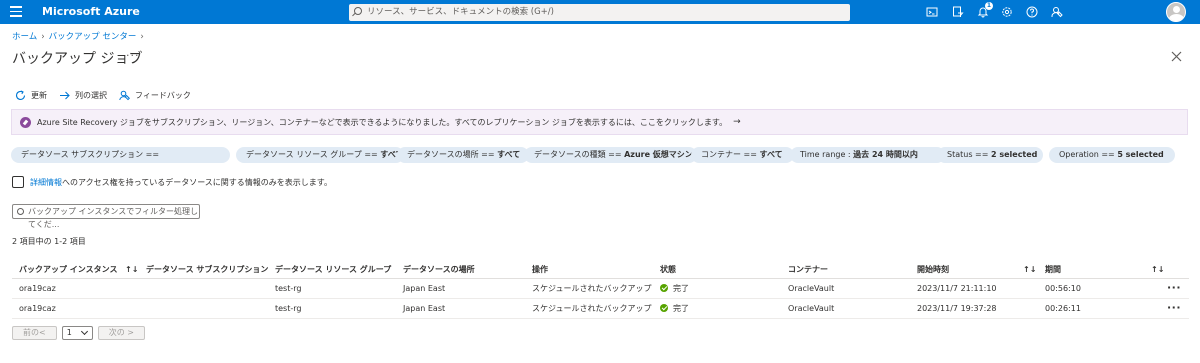 This screenshot has width=1200, height=363. Describe the element at coordinates (18, 182) in the screenshot. I see `access-checkbox` at that location.